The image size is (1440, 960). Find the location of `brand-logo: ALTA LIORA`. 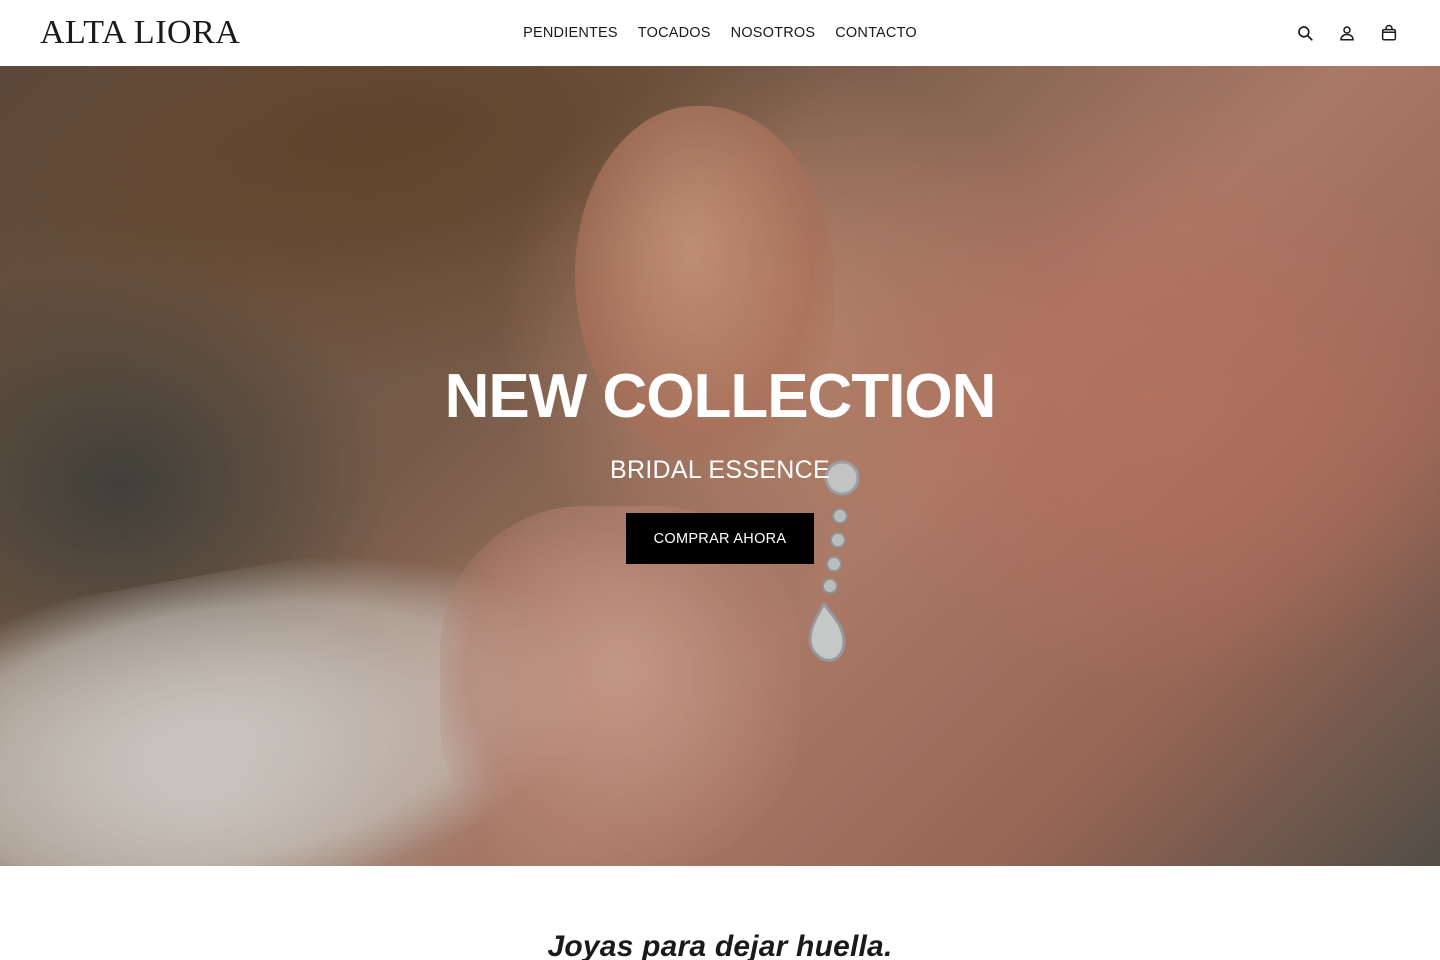

brand-logo: ALTA LIORA is located at coordinates (140, 33).